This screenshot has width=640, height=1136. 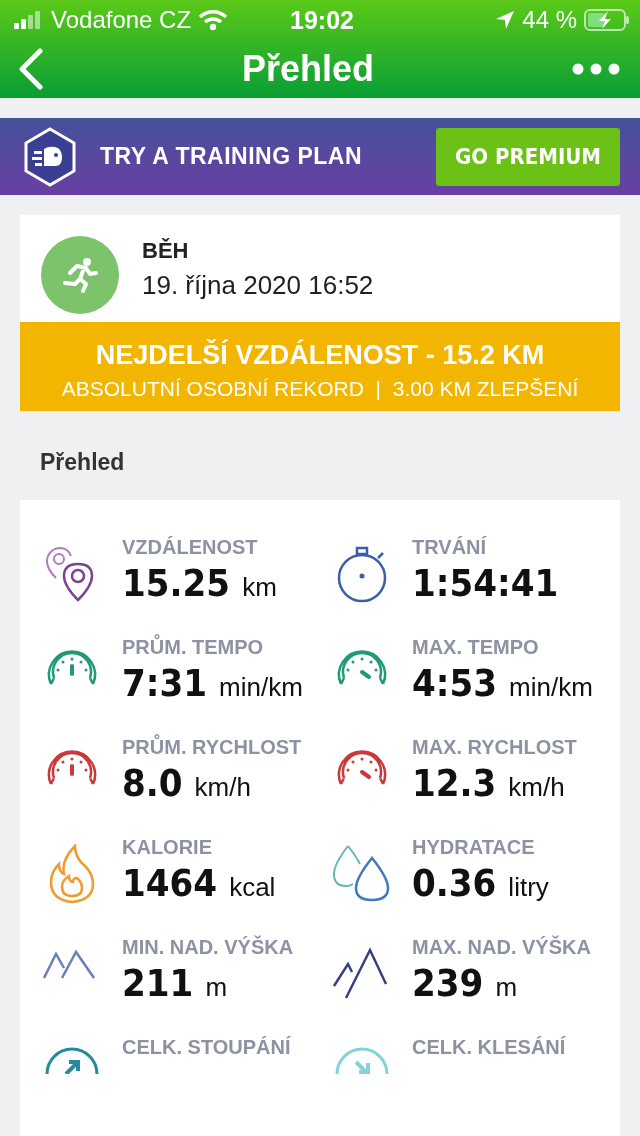 What do you see at coordinates (72, 874) in the screenshot?
I see `flame-icon` at bounding box center [72, 874].